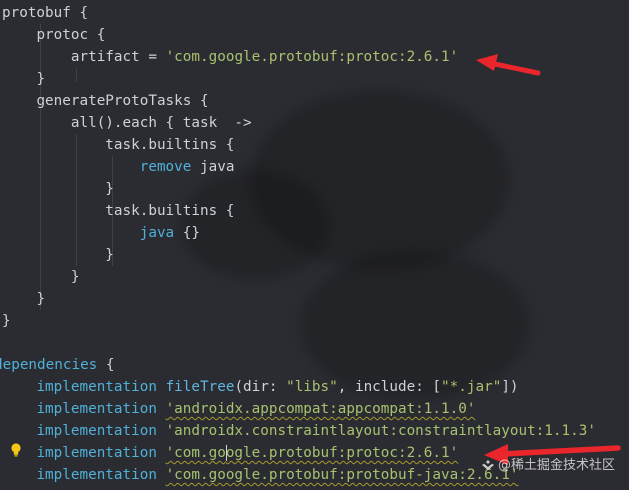 The width and height of the screenshot is (629, 490). What do you see at coordinates (320, 409) in the screenshot?
I see `string-literal: 'androidx.appcompat:appcompat:1.1.0'` at bounding box center [320, 409].